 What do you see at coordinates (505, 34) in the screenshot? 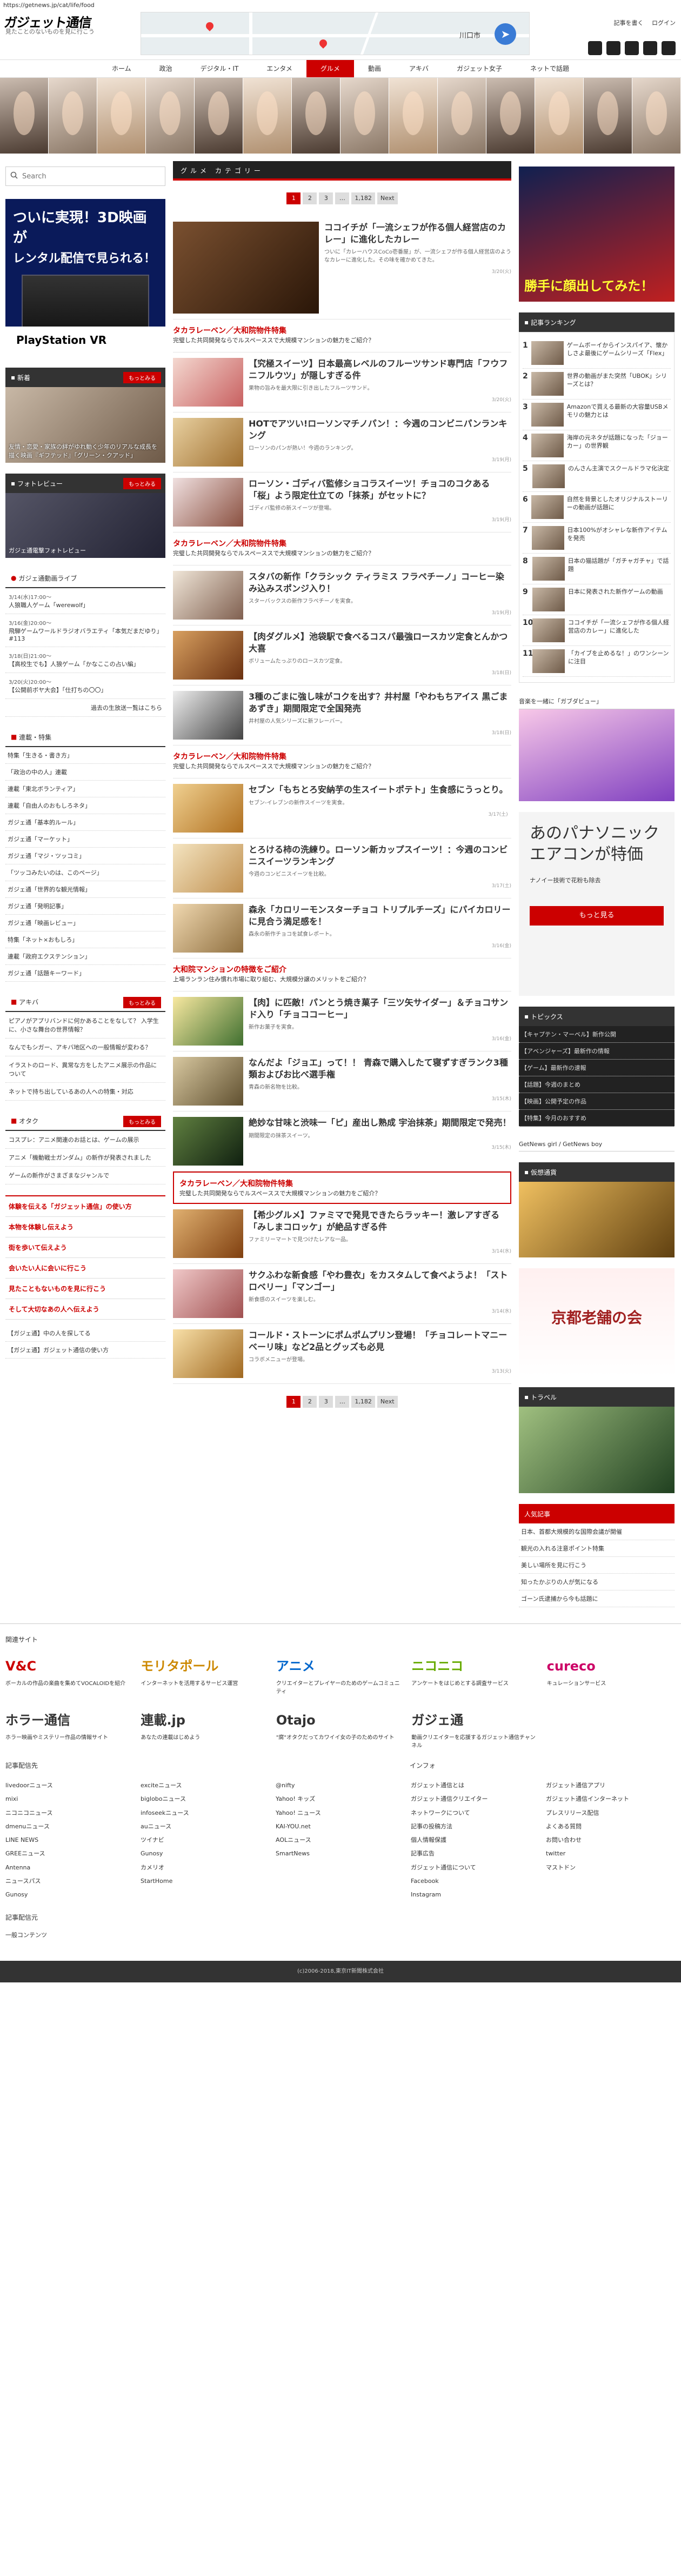
I see `navigation-icon: ➤` at bounding box center [505, 34].